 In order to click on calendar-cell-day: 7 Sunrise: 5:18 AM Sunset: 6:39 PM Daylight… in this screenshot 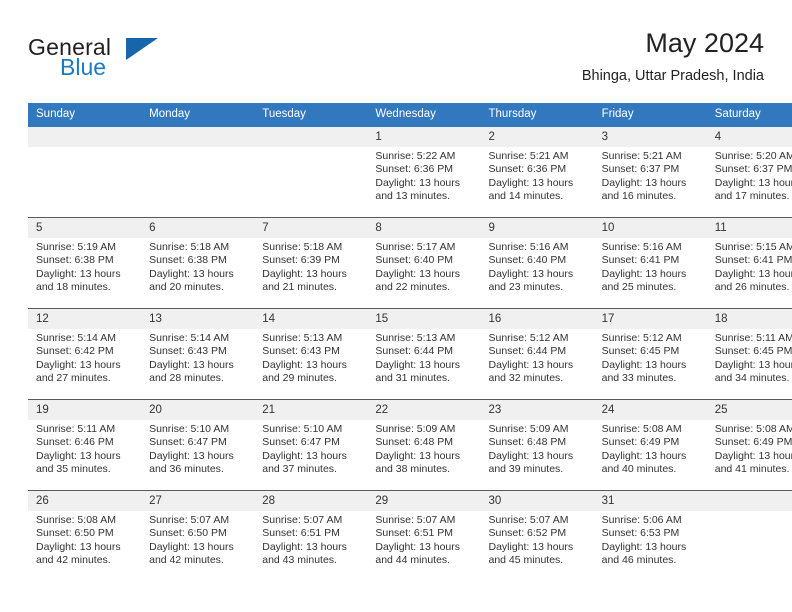, I will do `click(311, 263)`.